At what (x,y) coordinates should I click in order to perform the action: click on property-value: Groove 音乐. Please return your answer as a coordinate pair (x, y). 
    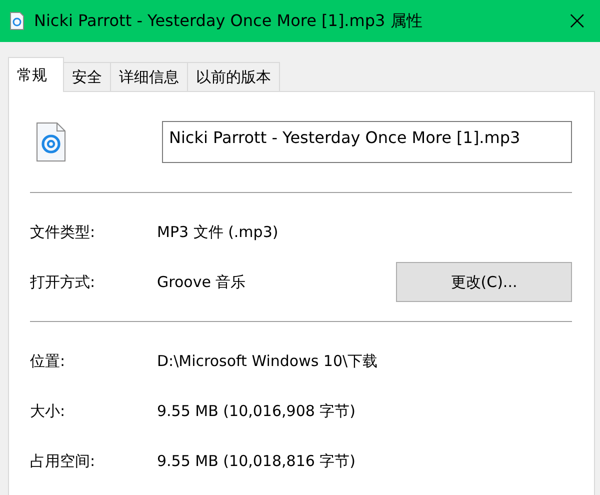
    Looking at the image, I should click on (202, 282).